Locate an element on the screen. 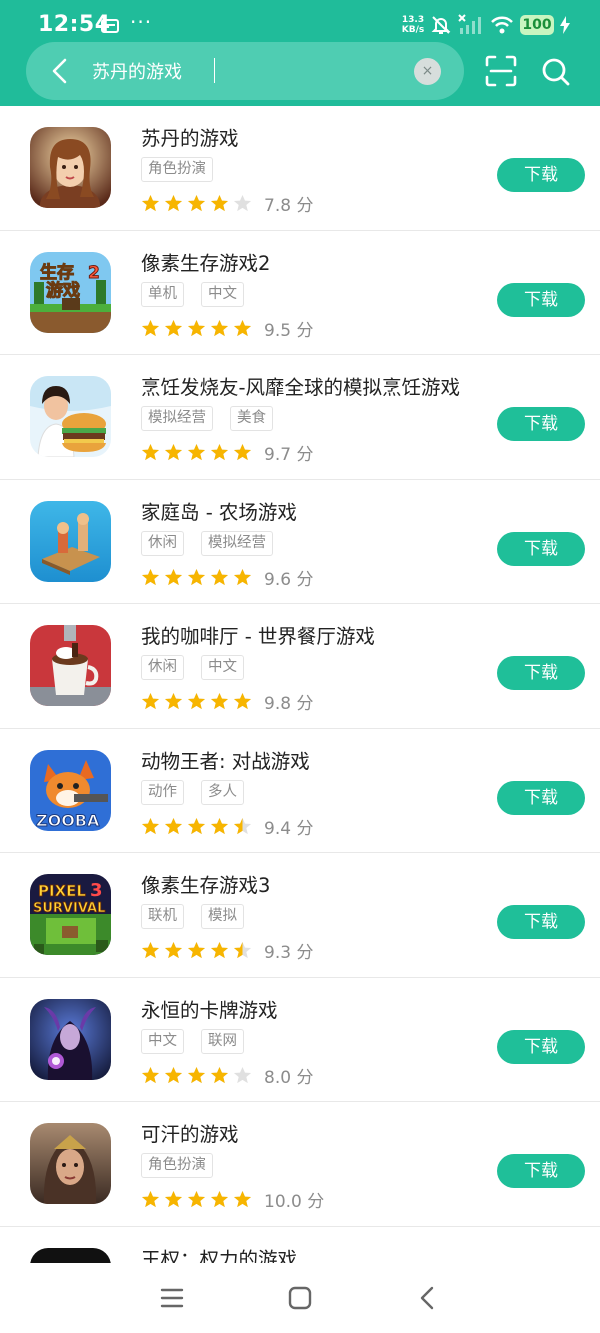 The height and width of the screenshot is (1333, 600). system-nav-bar is located at coordinates (300, 1298).